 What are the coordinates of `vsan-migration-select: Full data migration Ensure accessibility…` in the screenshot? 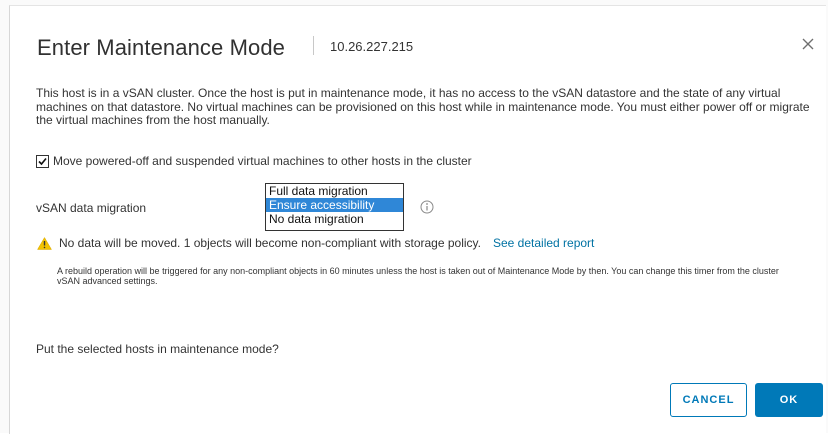 It's located at (334, 207).